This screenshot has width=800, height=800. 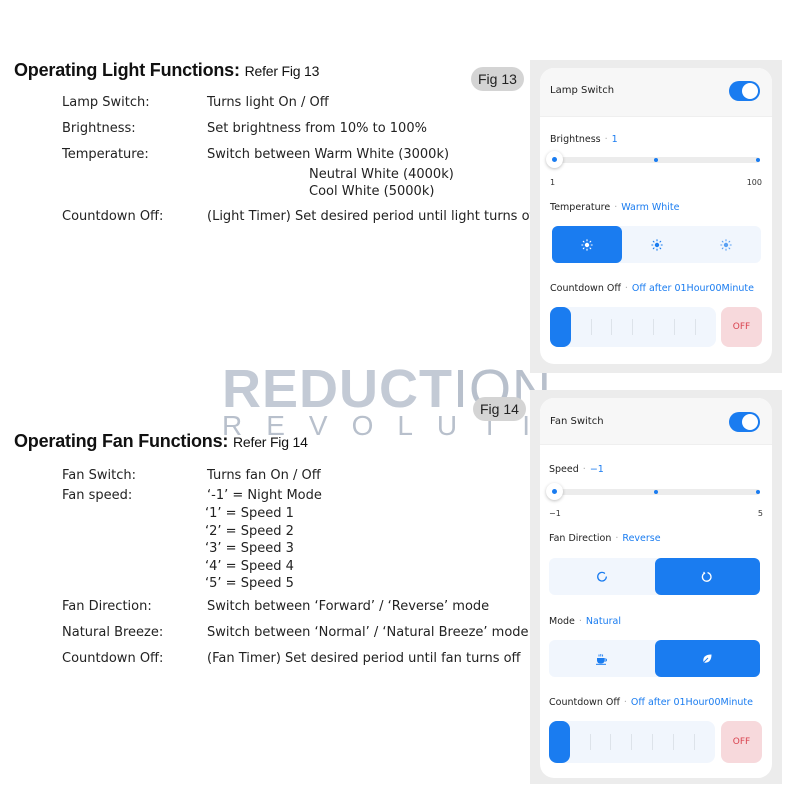 What do you see at coordinates (741, 327) in the screenshot?
I see `countdown-off-button: OFF` at bounding box center [741, 327].